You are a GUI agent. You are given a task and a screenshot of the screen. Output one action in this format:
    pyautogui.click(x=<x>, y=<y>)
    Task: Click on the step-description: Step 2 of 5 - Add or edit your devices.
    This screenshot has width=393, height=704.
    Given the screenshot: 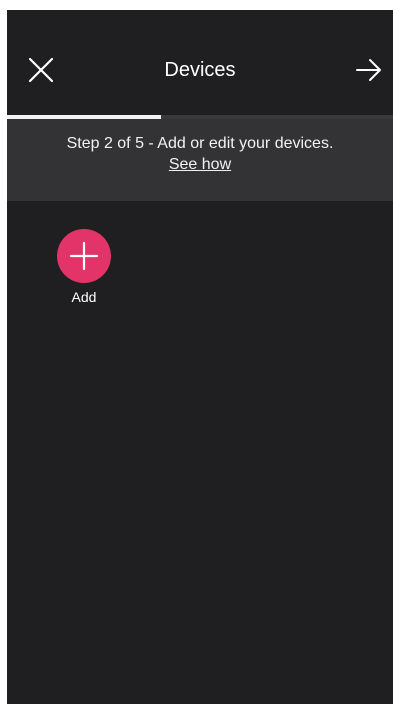 What is the action you would take?
    pyautogui.click(x=200, y=143)
    